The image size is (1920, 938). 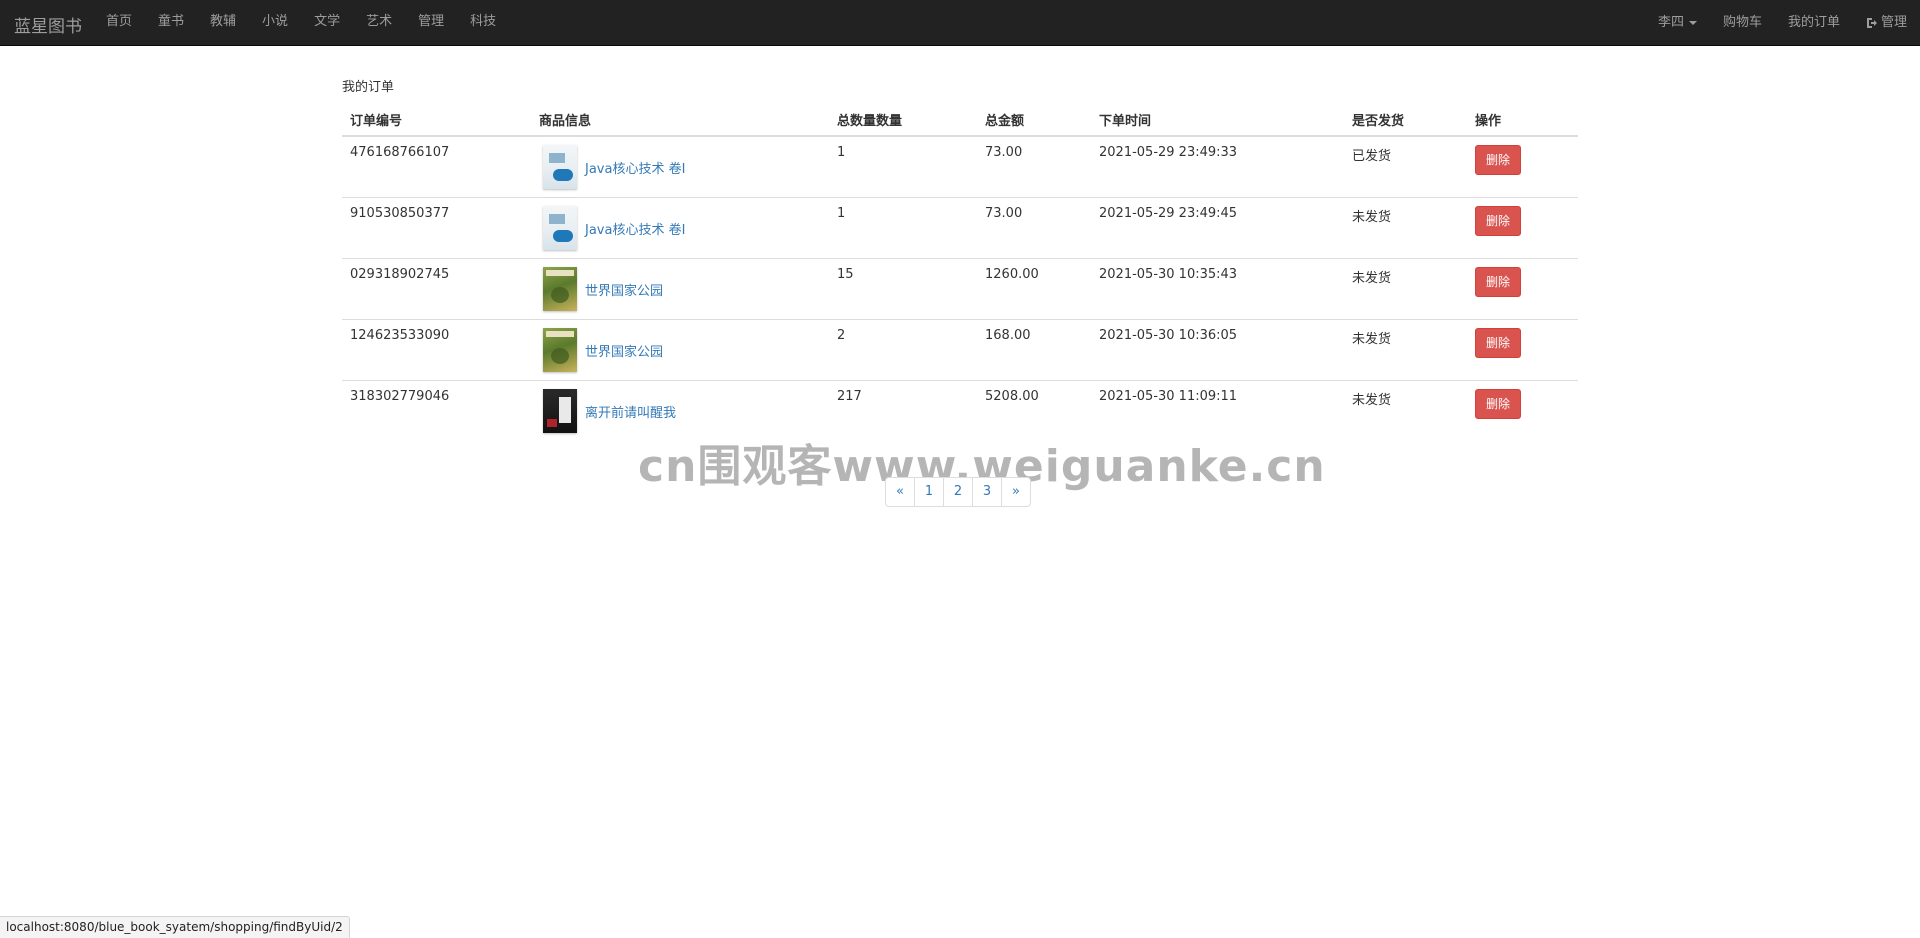 What do you see at coordinates (1522, 119) in the screenshot?
I see `col-action: 操作` at bounding box center [1522, 119].